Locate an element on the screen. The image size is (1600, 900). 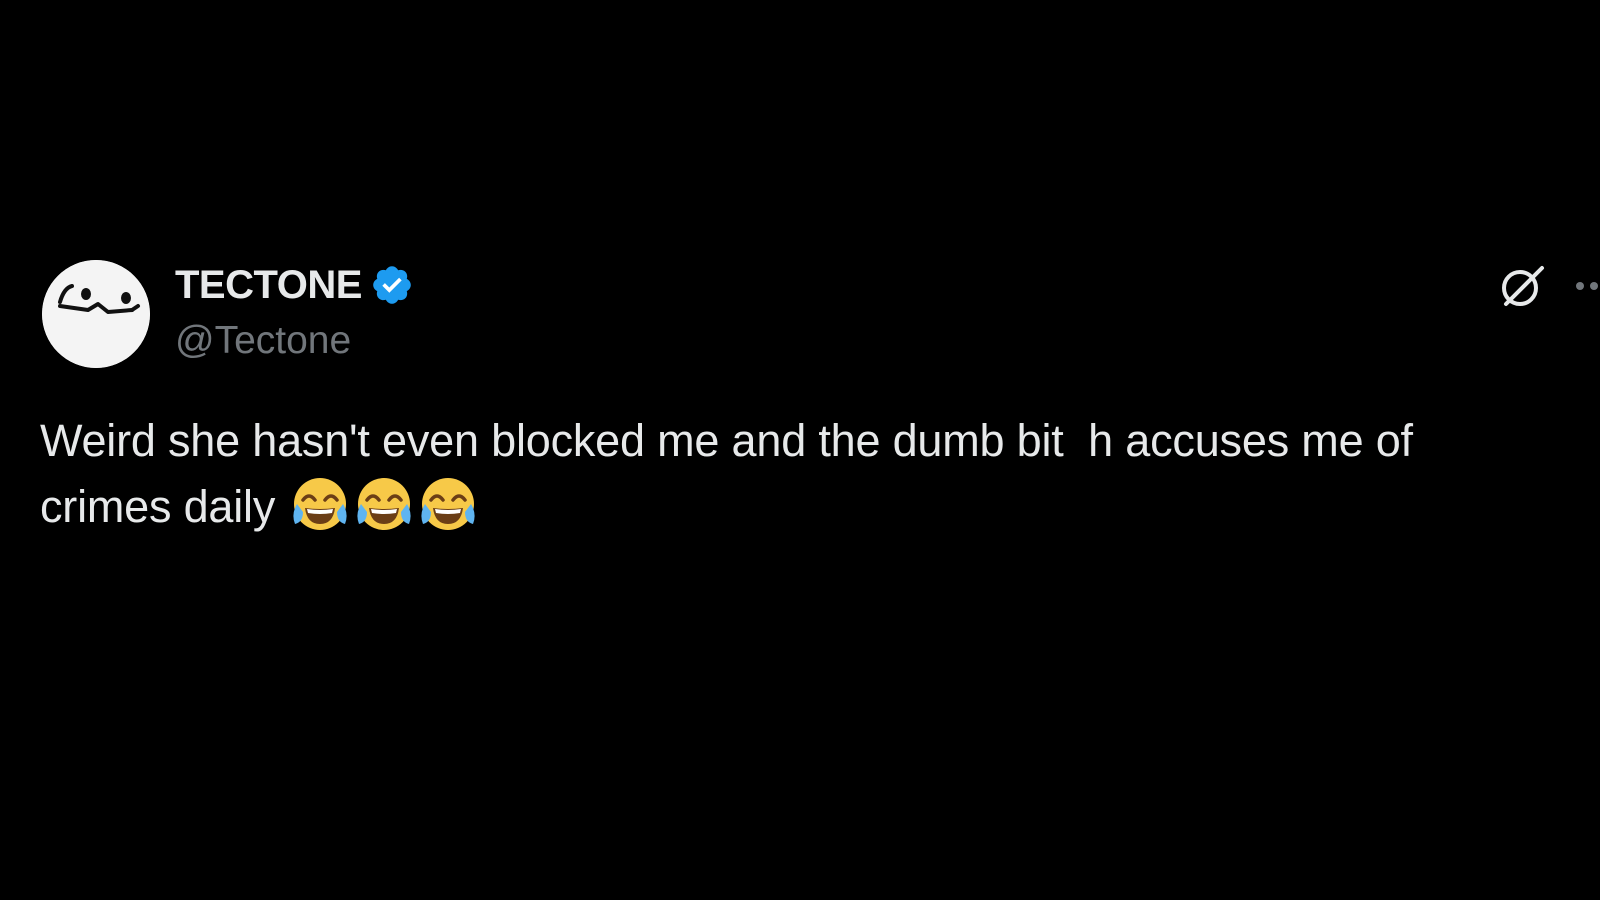
author-display-name: TECTONE is located at coordinates (268, 285).